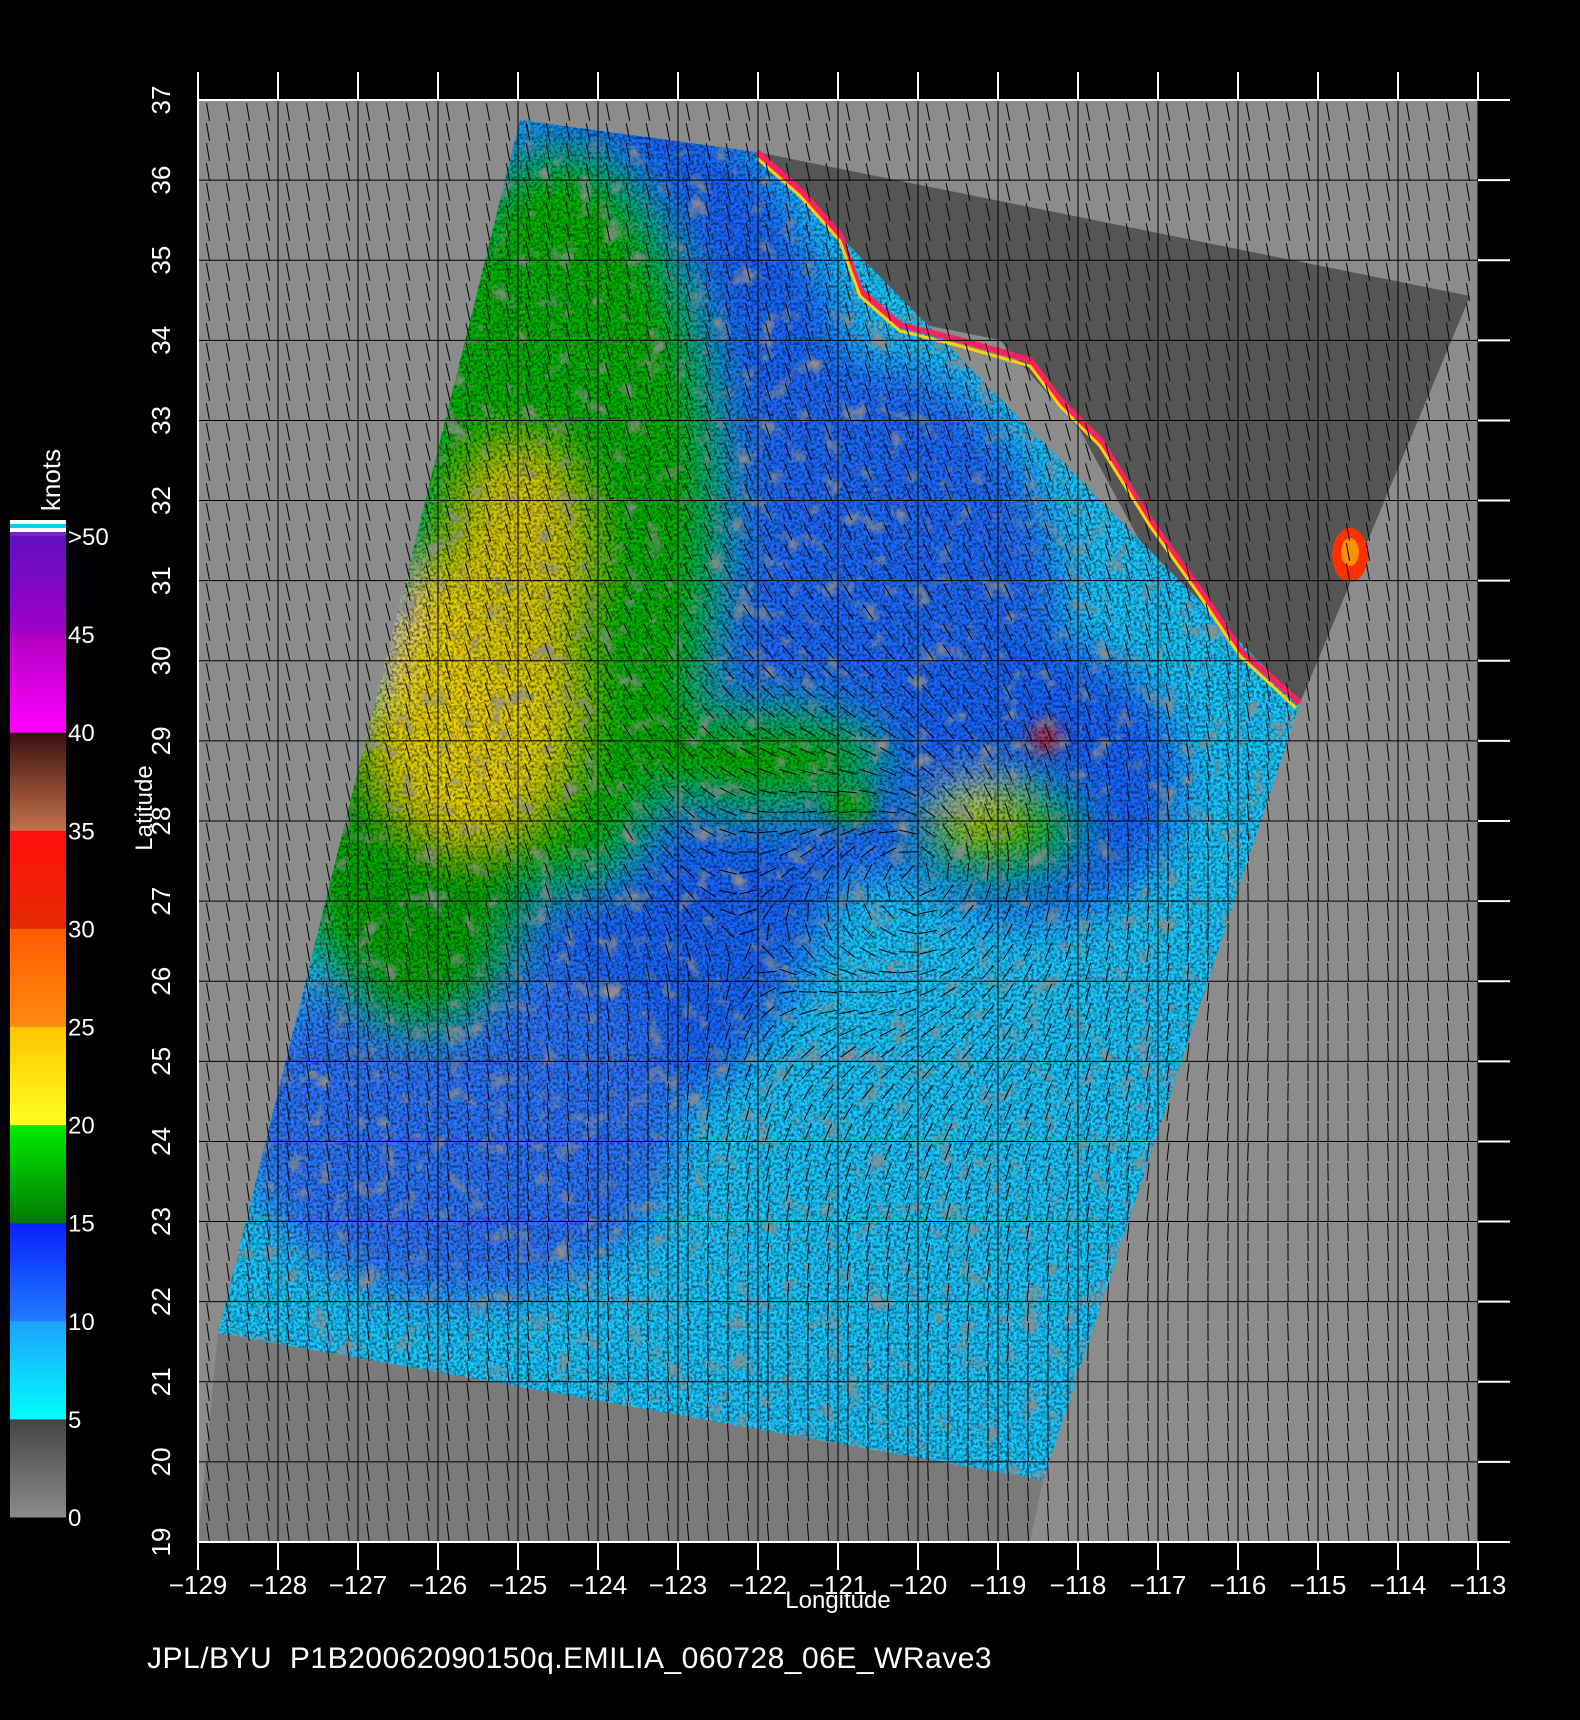 The image size is (1580, 1720). What do you see at coordinates (81, 1028) in the screenshot?
I see `colorbar-label: 25` at bounding box center [81, 1028].